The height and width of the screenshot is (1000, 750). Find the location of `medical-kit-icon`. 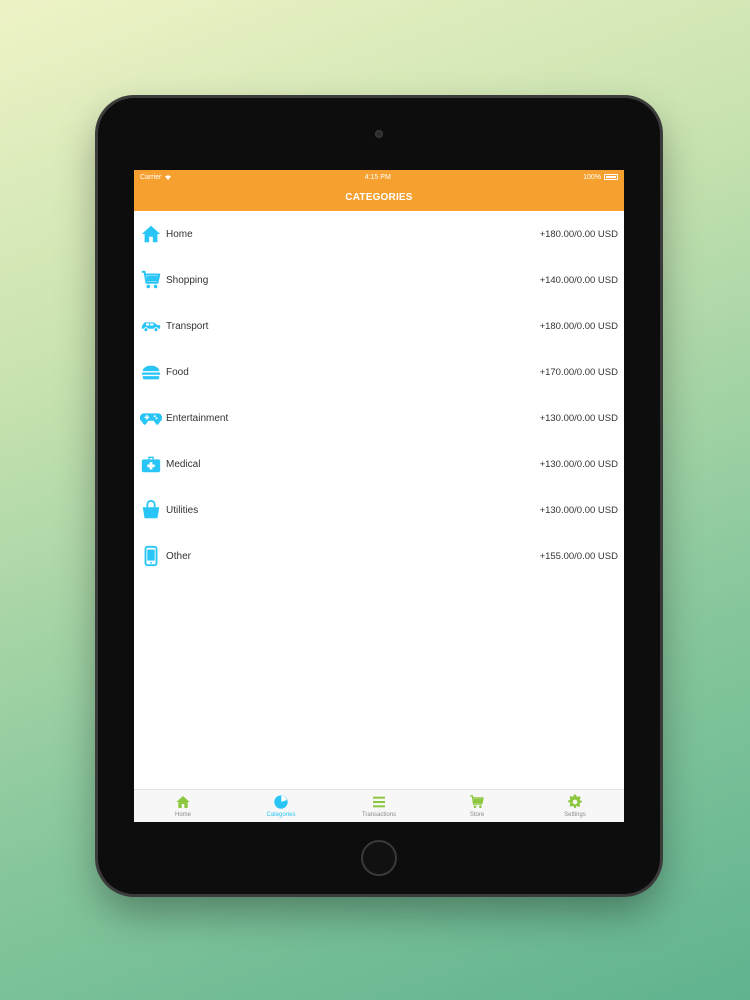

medical-kit-icon is located at coordinates (151, 464).